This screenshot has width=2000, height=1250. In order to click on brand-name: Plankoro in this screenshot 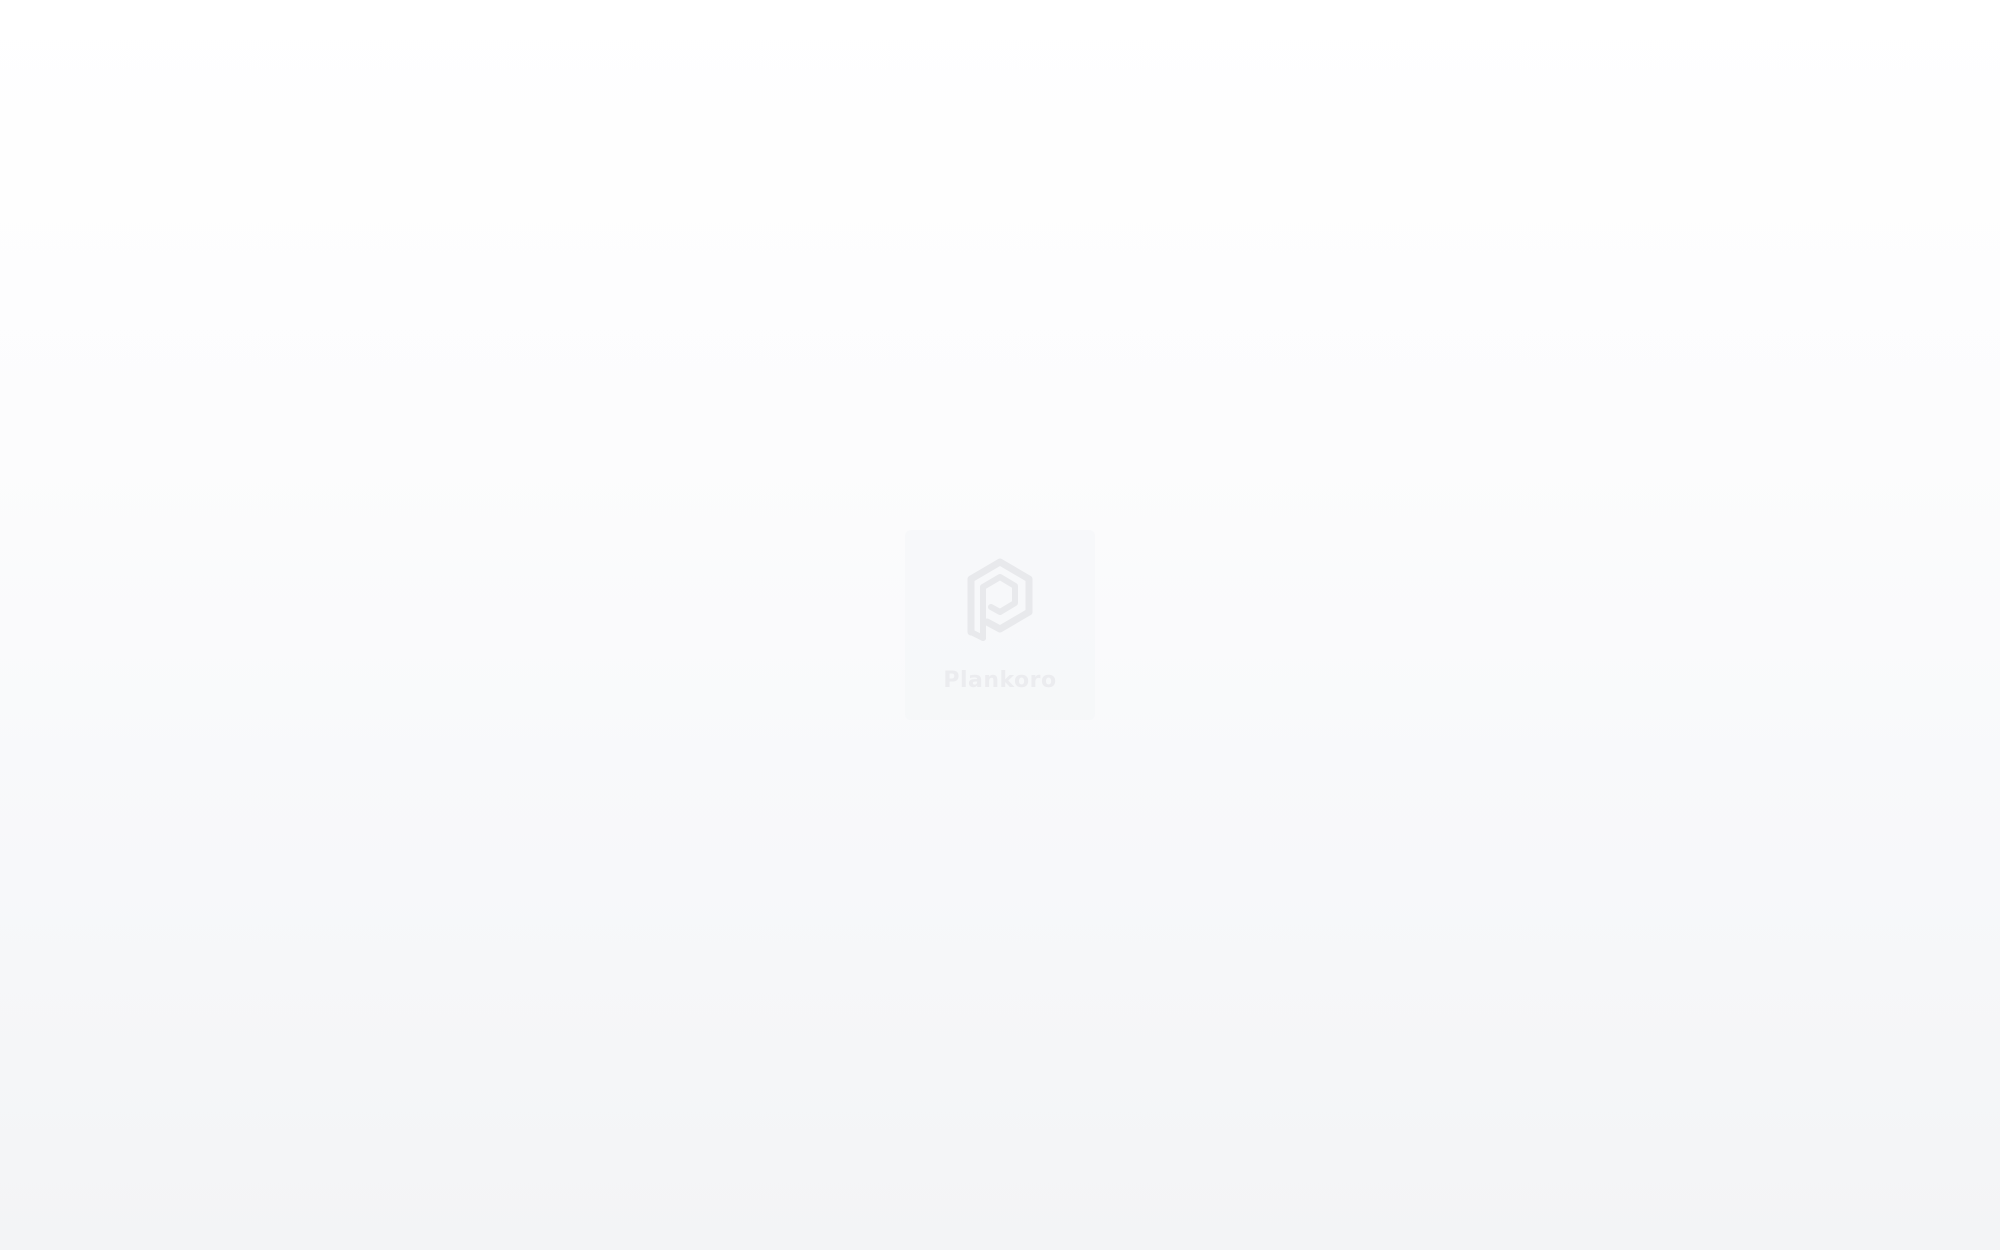, I will do `click(1000, 680)`.